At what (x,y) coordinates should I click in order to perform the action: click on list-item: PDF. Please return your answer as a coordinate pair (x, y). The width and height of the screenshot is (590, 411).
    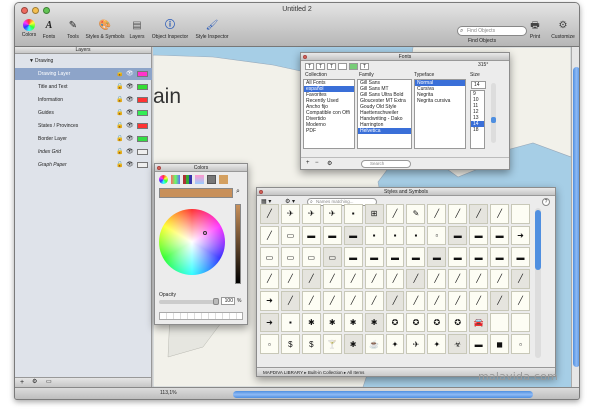
    Looking at the image, I should click on (329, 131).